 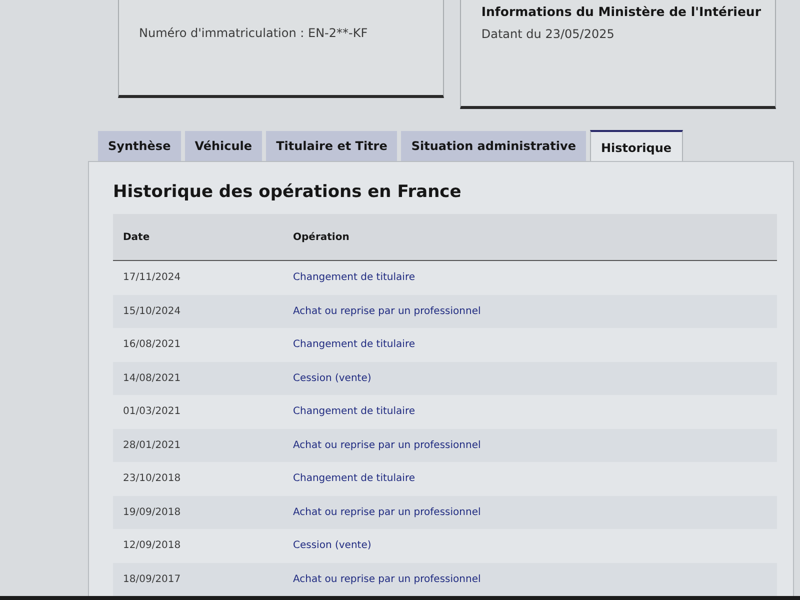 I want to click on table-cell-text: 28/01/2021, so click(x=152, y=445).